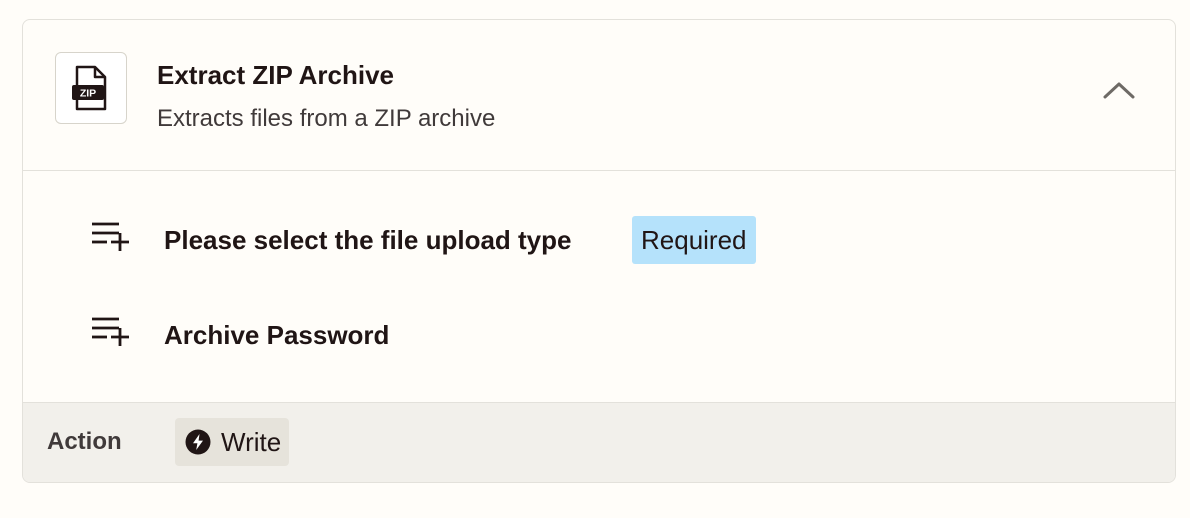 The width and height of the screenshot is (1190, 518). What do you see at coordinates (275, 75) in the screenshot?
I see `app-title: Extract ZIP Archive` at bounding box center [275, 75].